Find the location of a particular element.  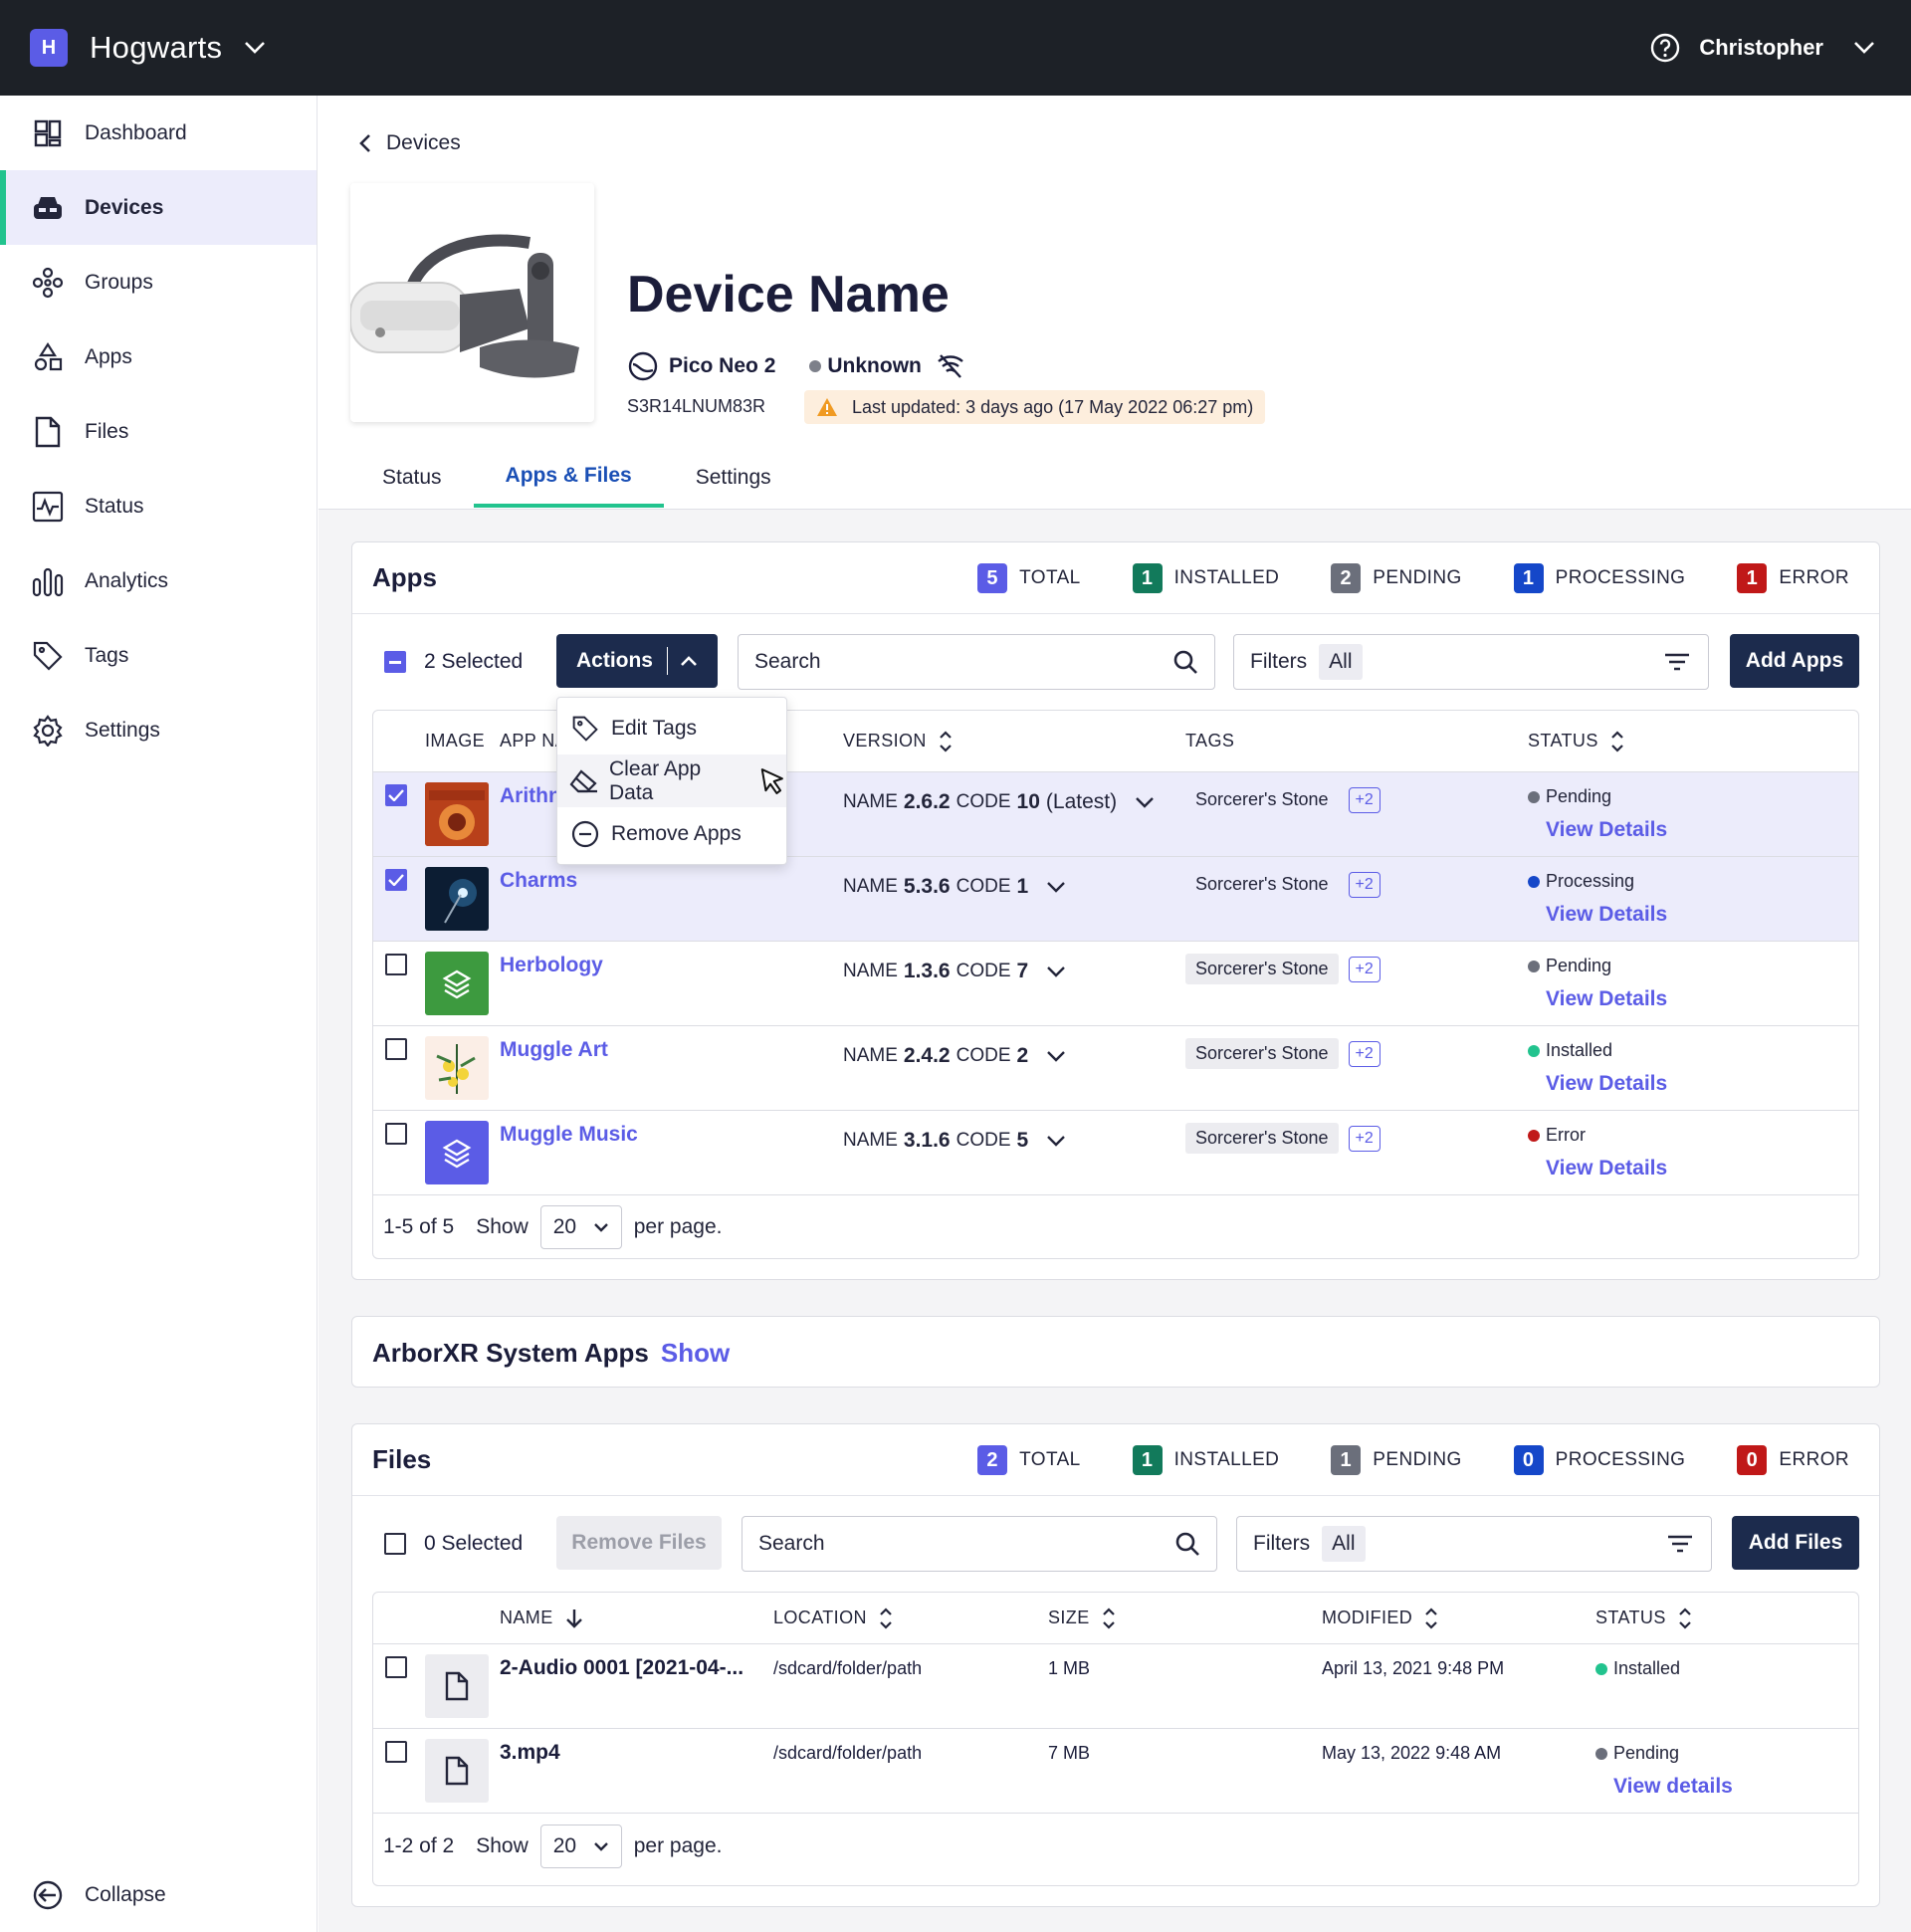

menu-item-edit-tags: Edit Tags is located at coordinates (671, 728).